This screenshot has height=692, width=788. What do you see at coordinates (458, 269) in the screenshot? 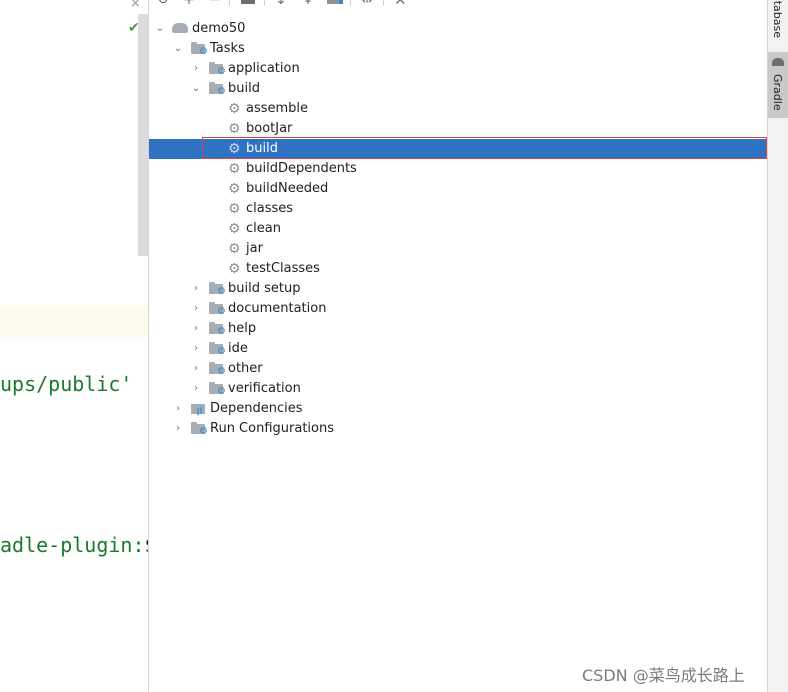
I see `tree-node-task: ⚙ testClasses` at bounding box center [458, 269].